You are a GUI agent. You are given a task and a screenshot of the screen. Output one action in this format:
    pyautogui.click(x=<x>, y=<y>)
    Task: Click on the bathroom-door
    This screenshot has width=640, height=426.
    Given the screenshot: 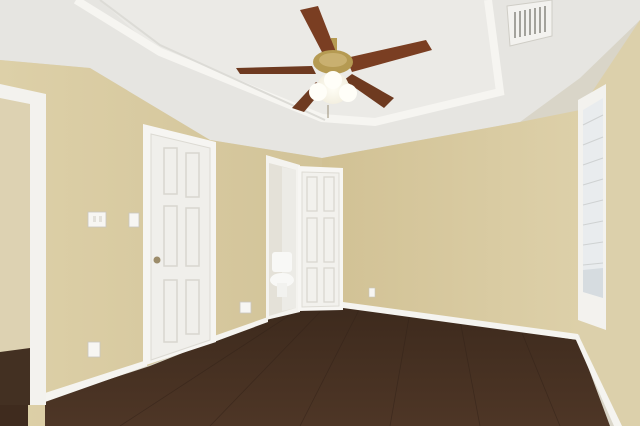 What is the action you would take?
    pyautogui.click(x=320, y=238)
    